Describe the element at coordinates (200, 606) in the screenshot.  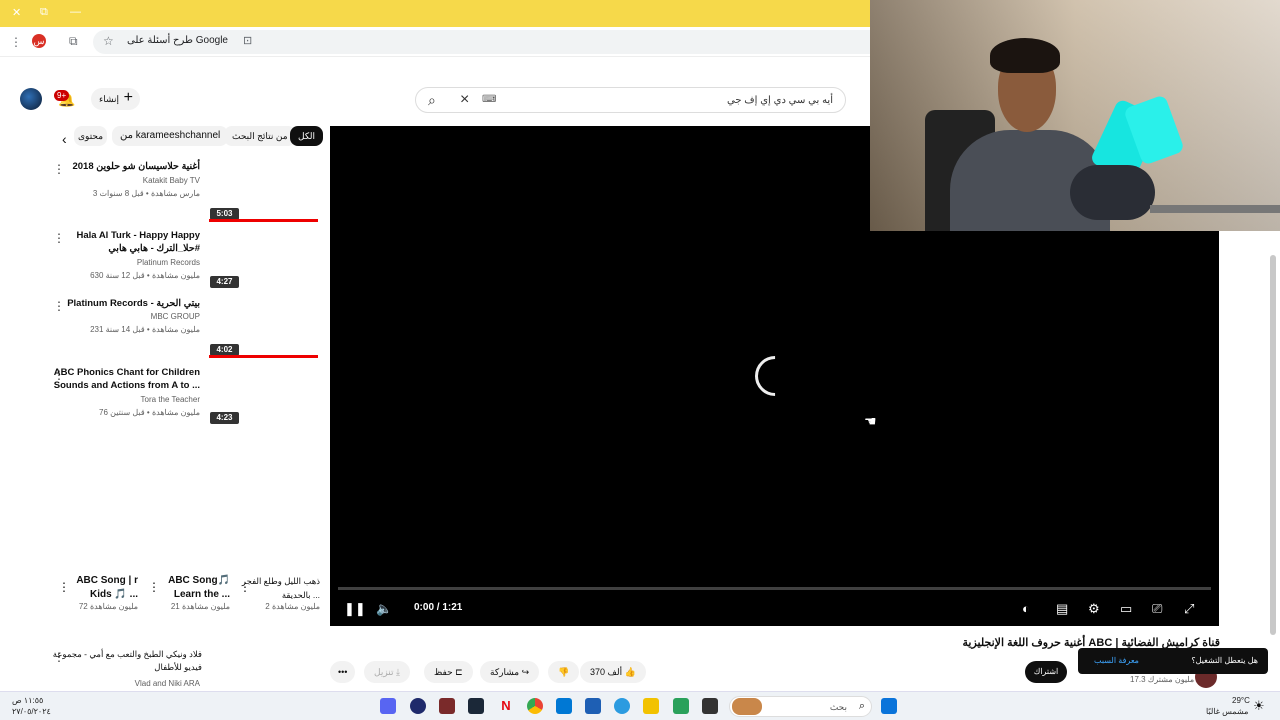
I see `shelf-meta: 21 مليون مشاهدة` at that location.